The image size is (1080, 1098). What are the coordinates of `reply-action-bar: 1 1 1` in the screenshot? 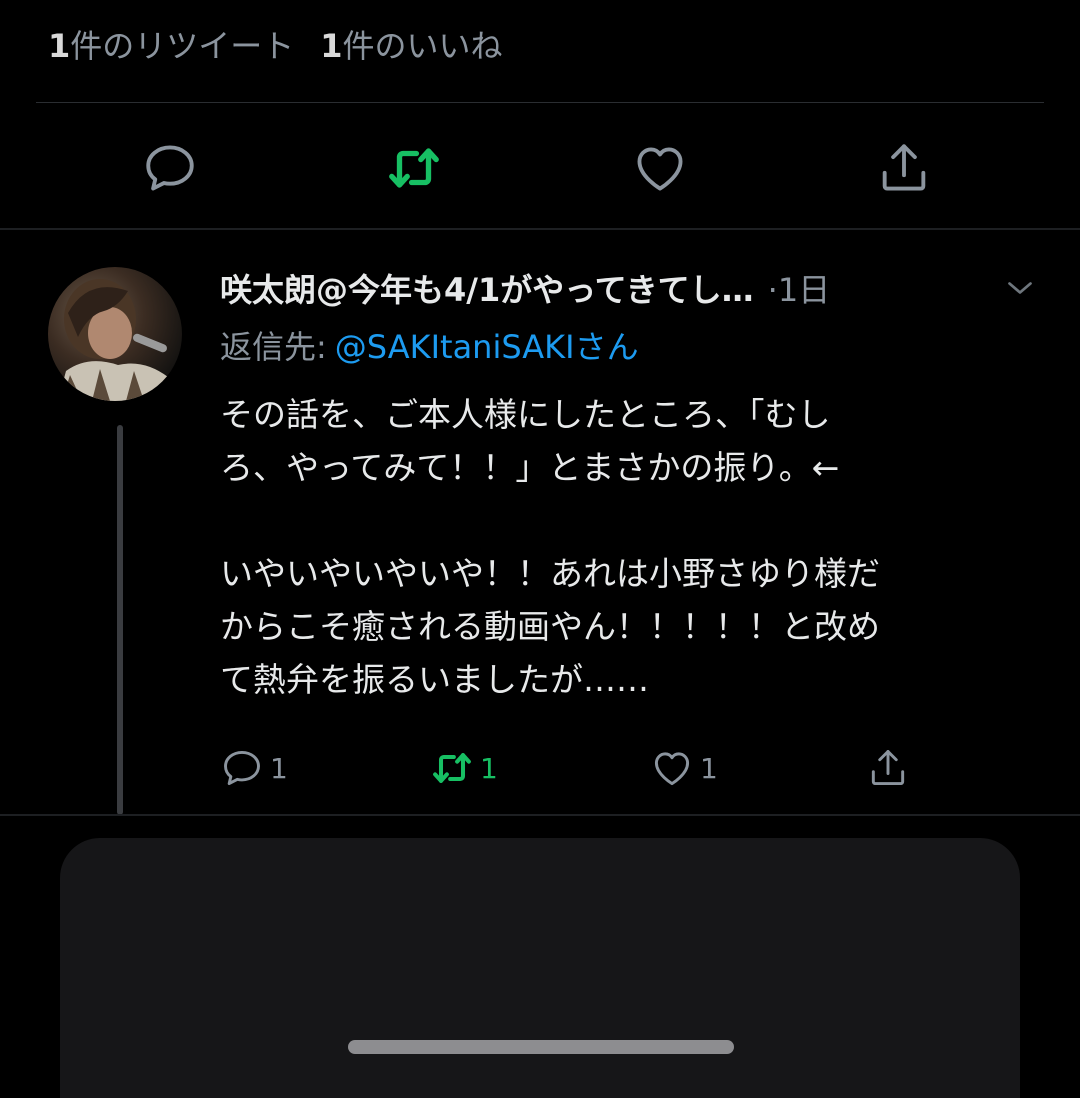 It's located at (630, 768).